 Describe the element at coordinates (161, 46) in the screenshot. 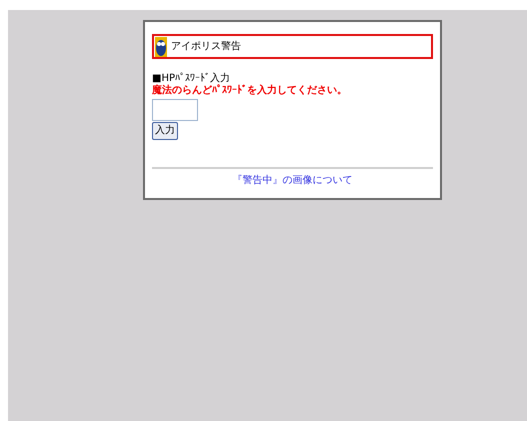

I see `owl-icon` at that location.